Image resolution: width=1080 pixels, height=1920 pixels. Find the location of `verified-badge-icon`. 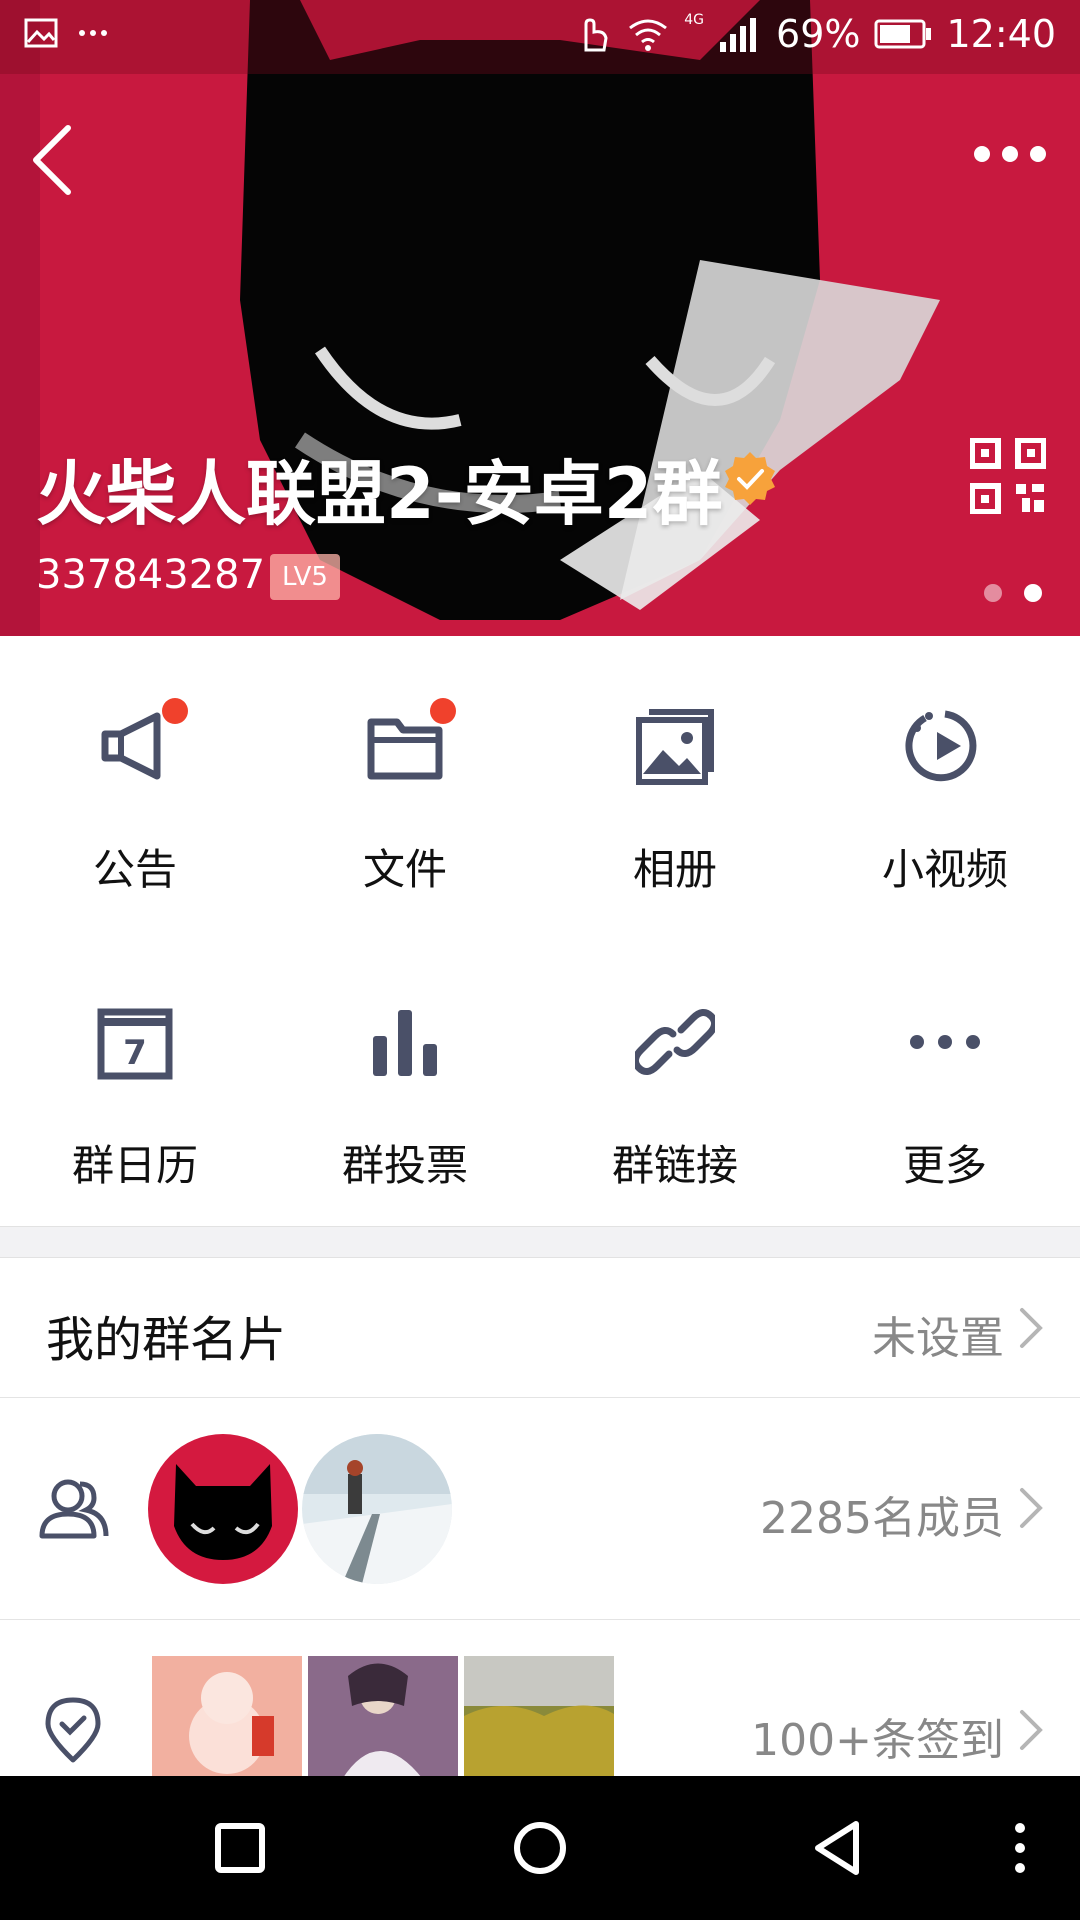

verified-badge-icon is located at coordinates (750, 478).